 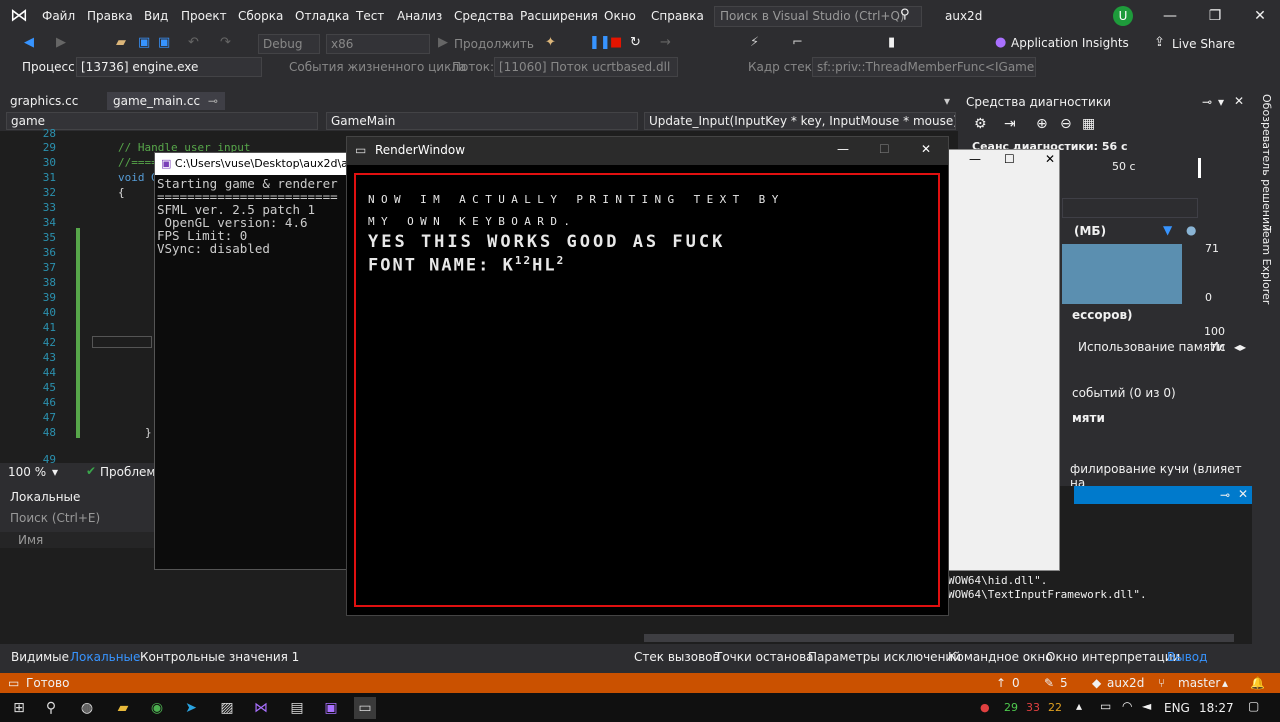 What do you see at coordinates (884, 657) in the screenshot?
I see `tab-exception-settings: Параметры исключений` at bounding box center [884, 657].